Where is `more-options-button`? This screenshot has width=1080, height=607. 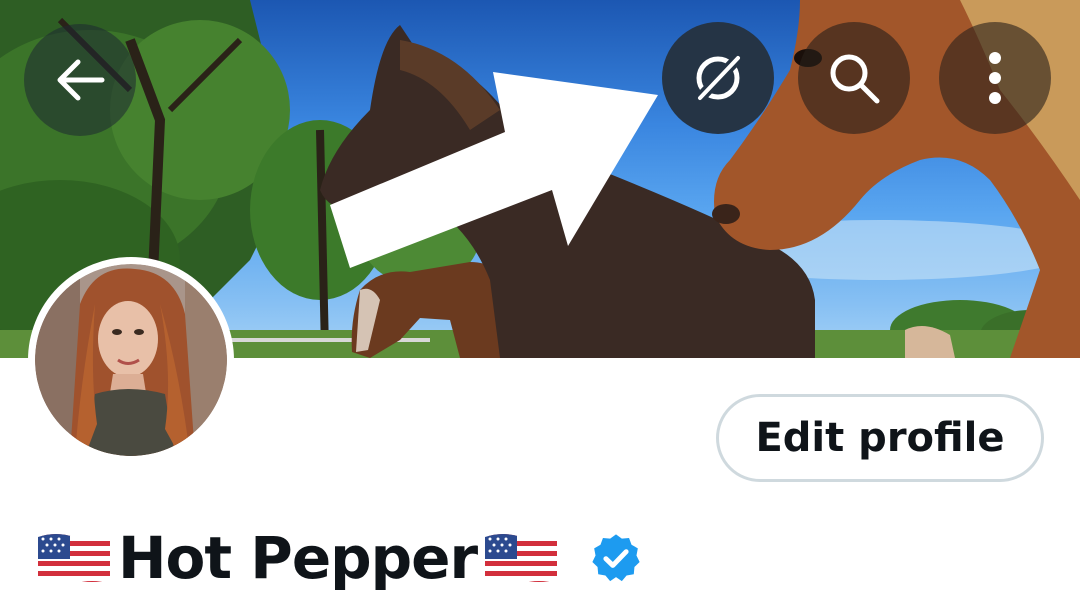 more-options-button is located at coordinates (995, 78).